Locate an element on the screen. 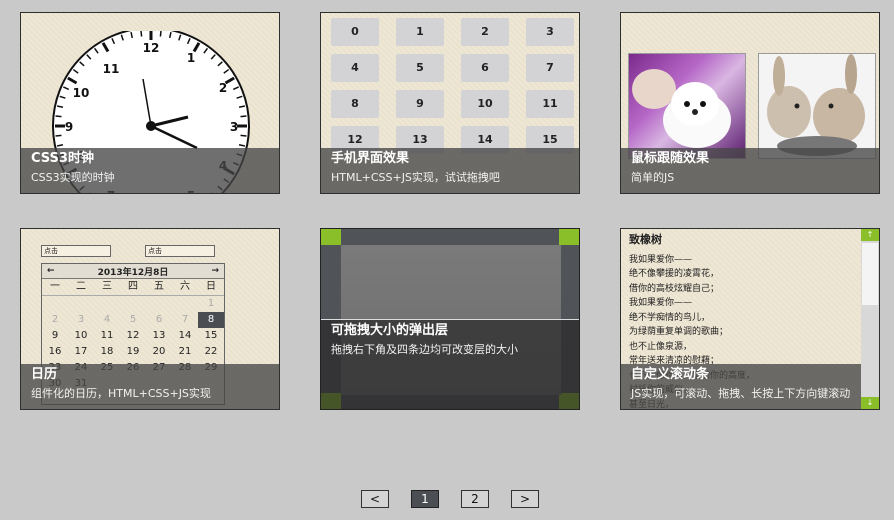 Image resolution: width=894 pixels, height=520 pixels. phone-app-icon: 5 is located at coordinates (420, 68).